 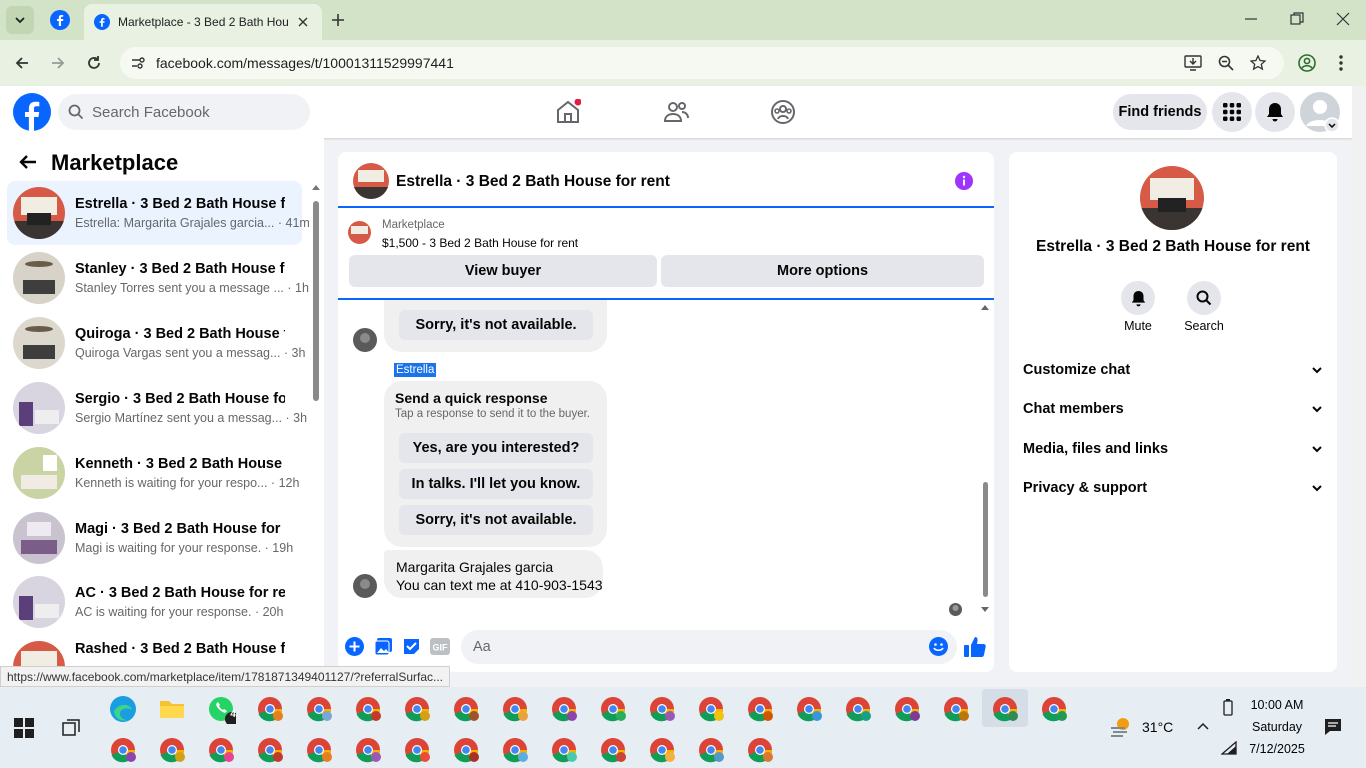 I want to click on bookmark-star-icon, so click(x=1258, y=63).